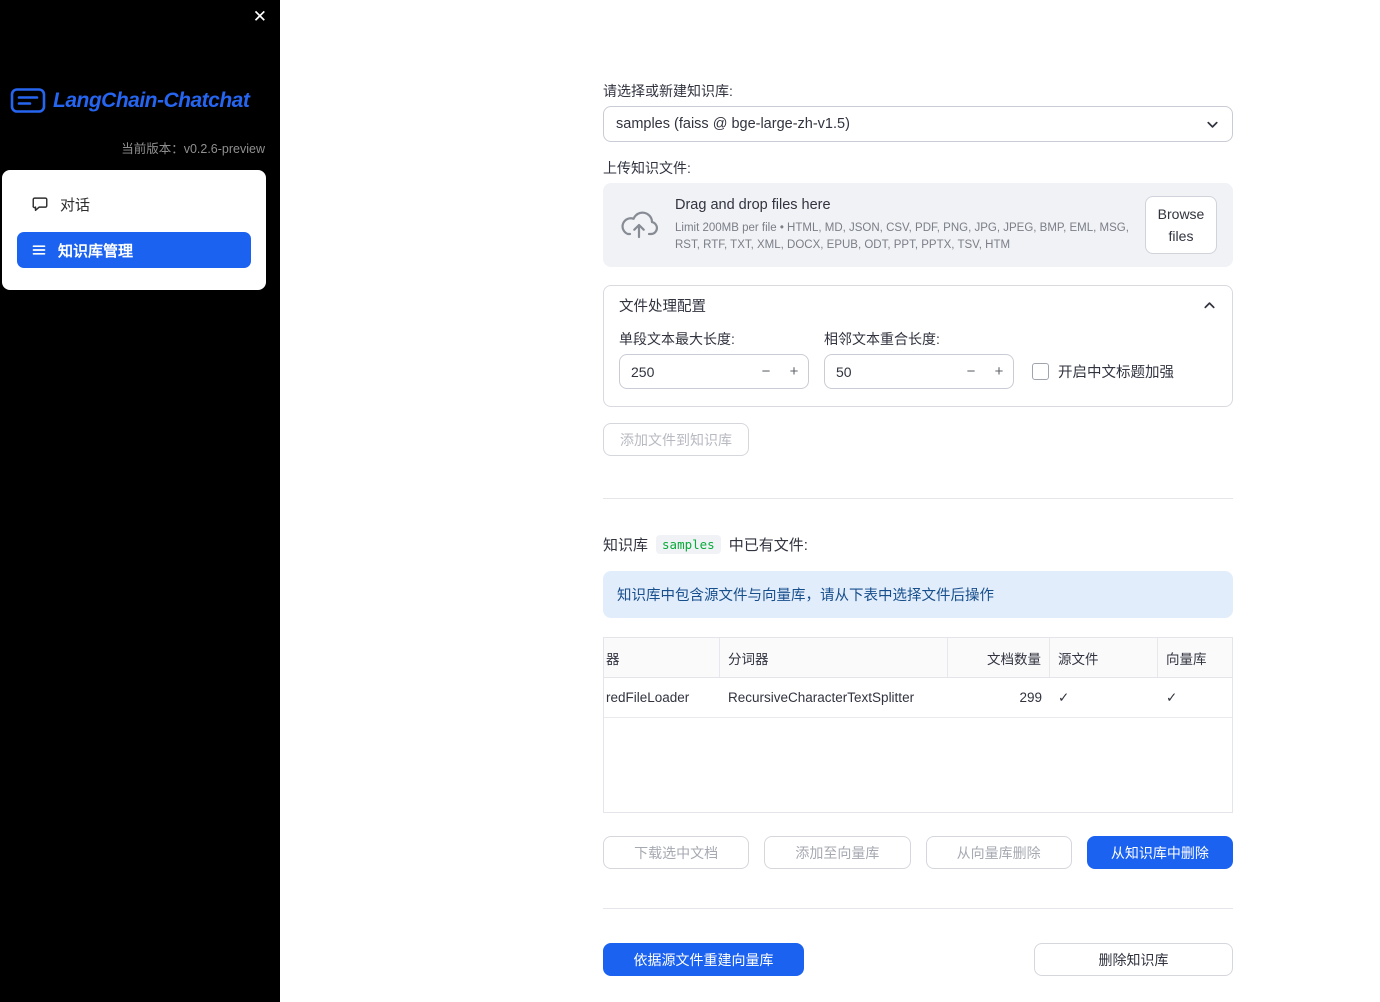  Describe the element at coordinates (676, 852) in the screenshot. I see `download-selected-button: 下载选中文档` at that location.